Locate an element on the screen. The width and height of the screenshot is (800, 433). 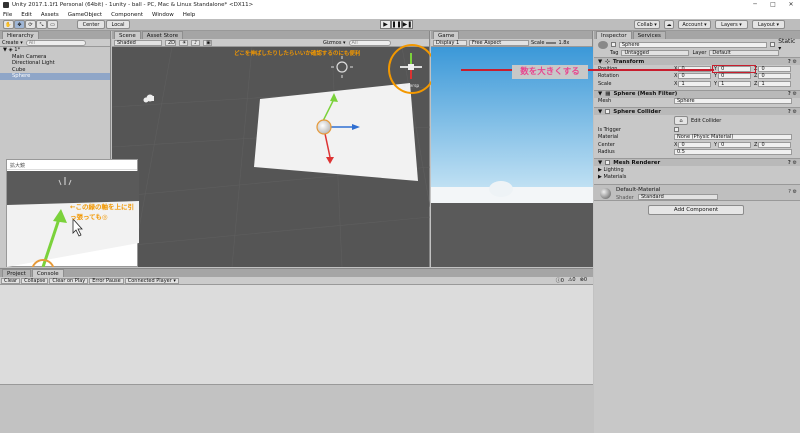
menu-file: File is located at coordinates (7, 15).